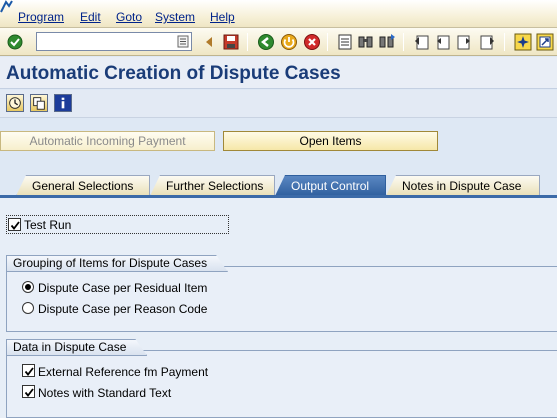 The image size is (557, 418). I want to click on find-icon, so click(366, 42).